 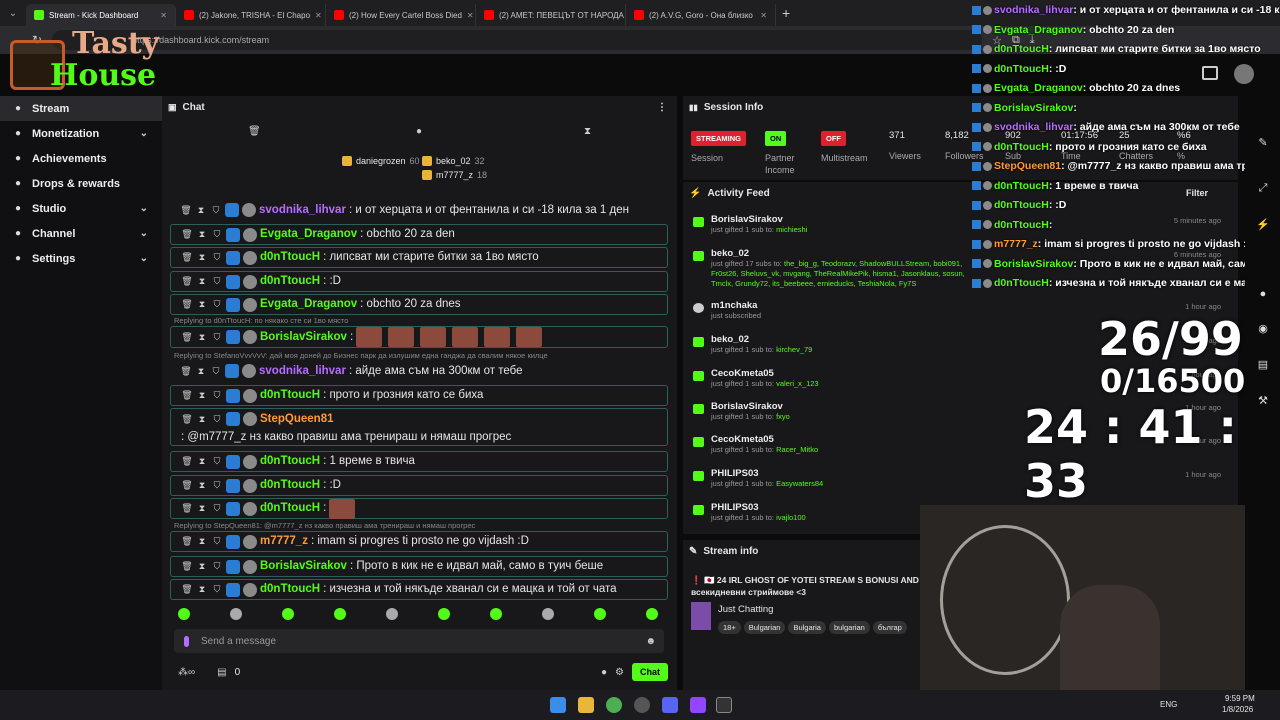 I want to click on points-icon: ⁂∞, so click(x=186, y=672).